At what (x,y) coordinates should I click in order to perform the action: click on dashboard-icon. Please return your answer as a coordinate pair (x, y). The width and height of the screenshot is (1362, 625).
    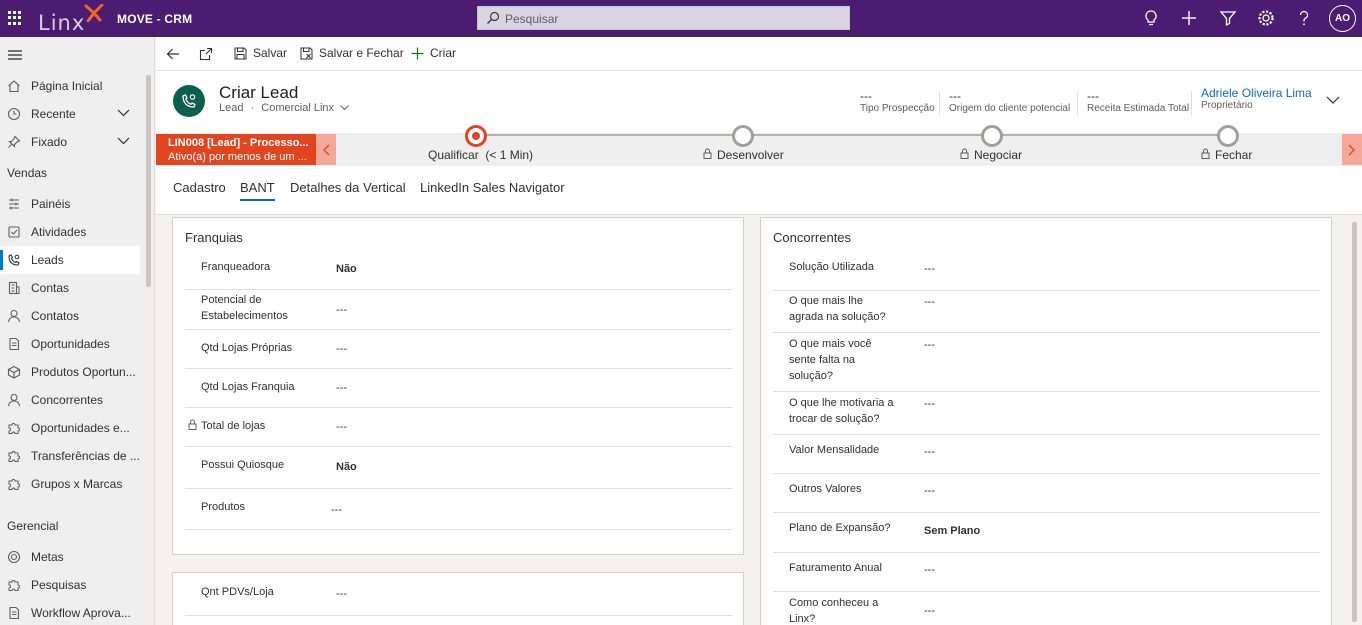
    Looking at the image, I should click on (14, 204).